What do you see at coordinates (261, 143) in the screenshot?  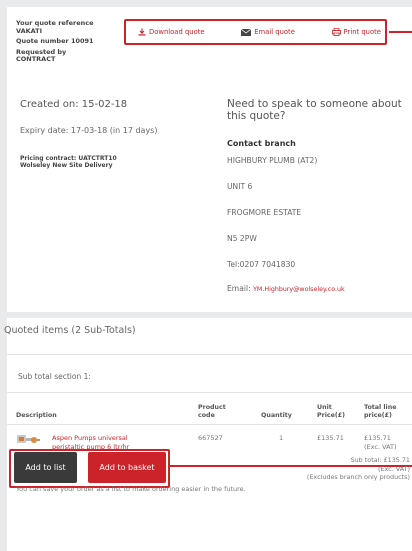 I see `contact-branch-title: Contact branch` at bounding box center [261, 143].